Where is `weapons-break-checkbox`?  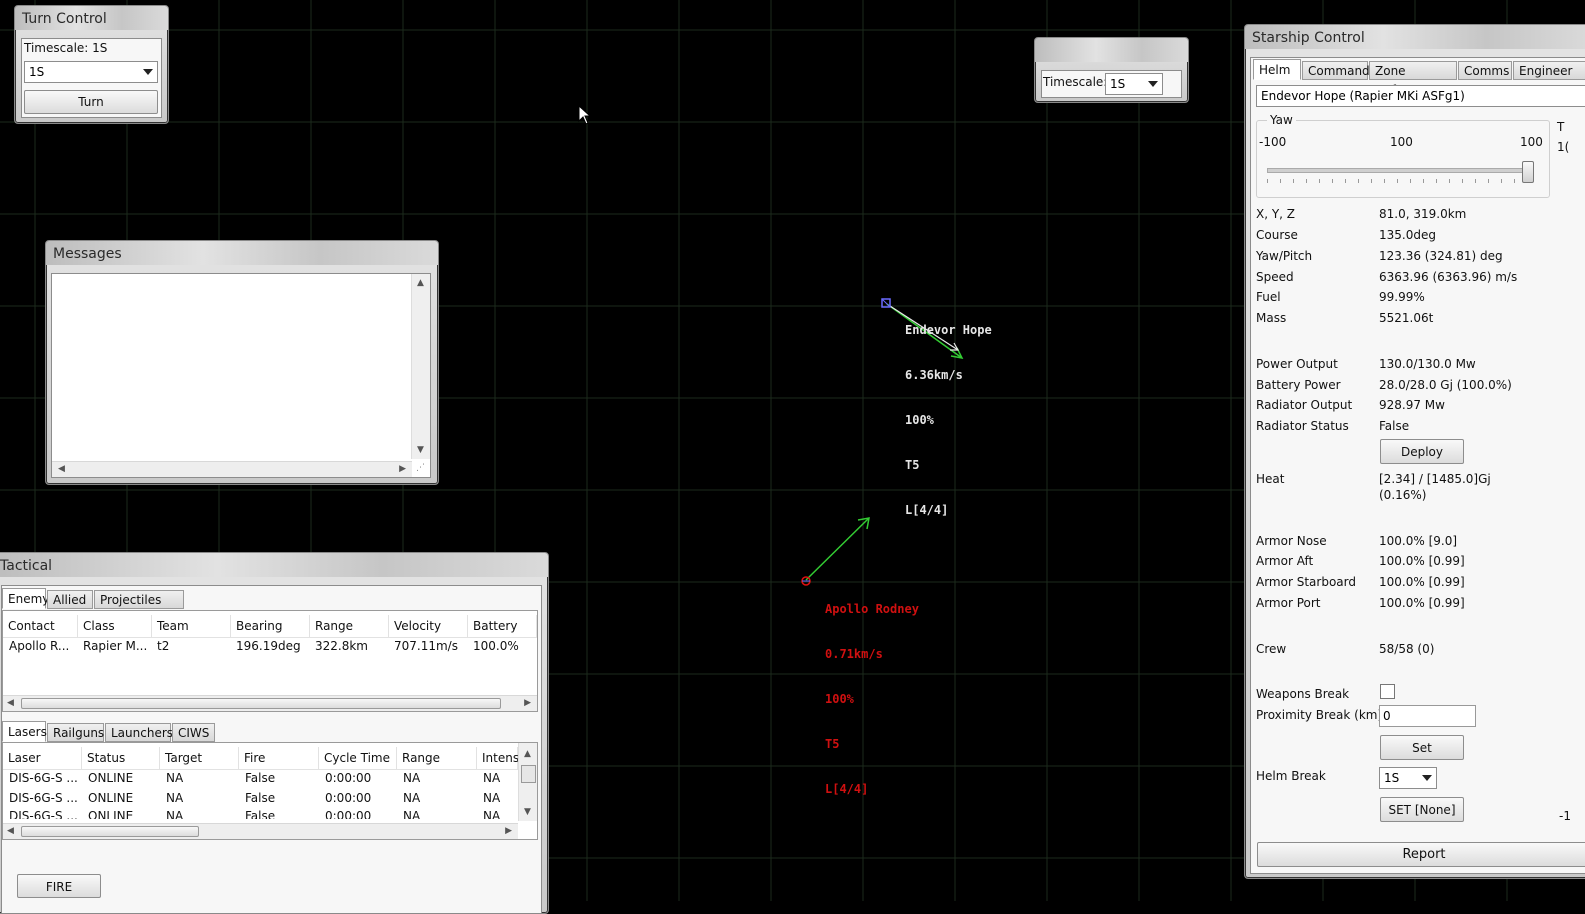 weapons-break-checkbox is located at coordinates (1387, 691).